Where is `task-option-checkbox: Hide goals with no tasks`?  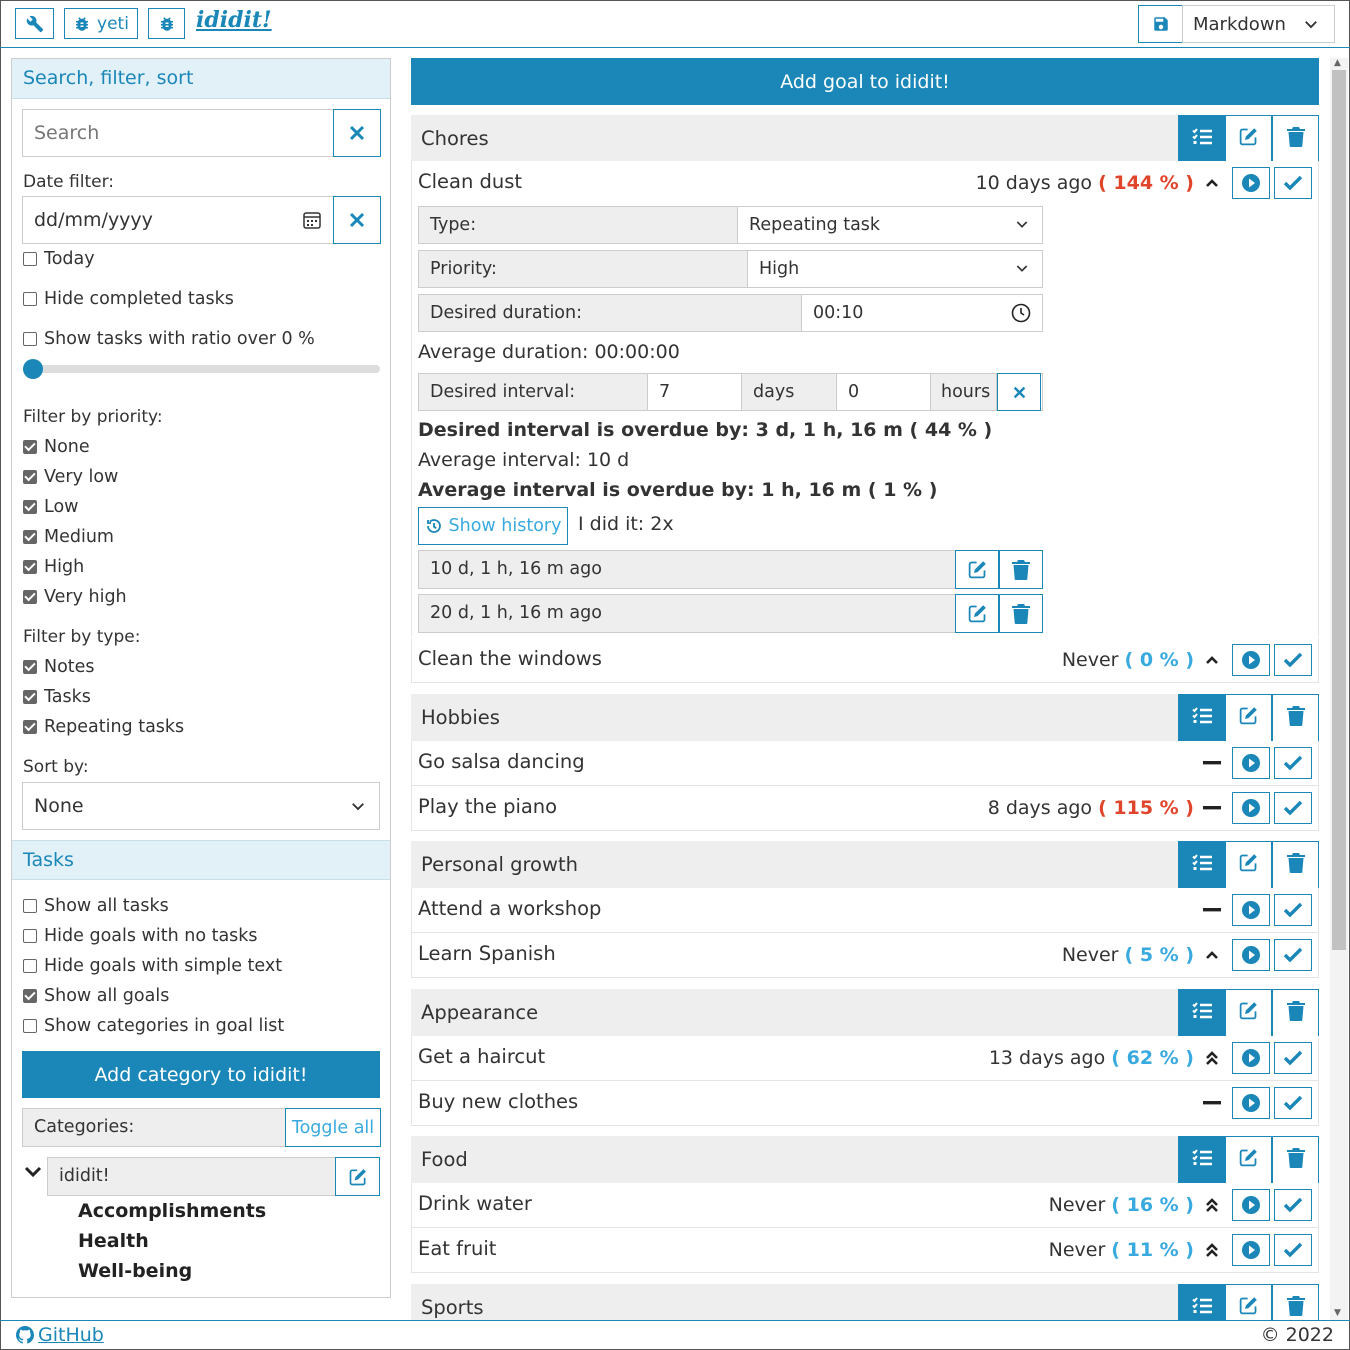 task-option-checkbox: Hide goals with no tasks is located at coordinates (140, 936).